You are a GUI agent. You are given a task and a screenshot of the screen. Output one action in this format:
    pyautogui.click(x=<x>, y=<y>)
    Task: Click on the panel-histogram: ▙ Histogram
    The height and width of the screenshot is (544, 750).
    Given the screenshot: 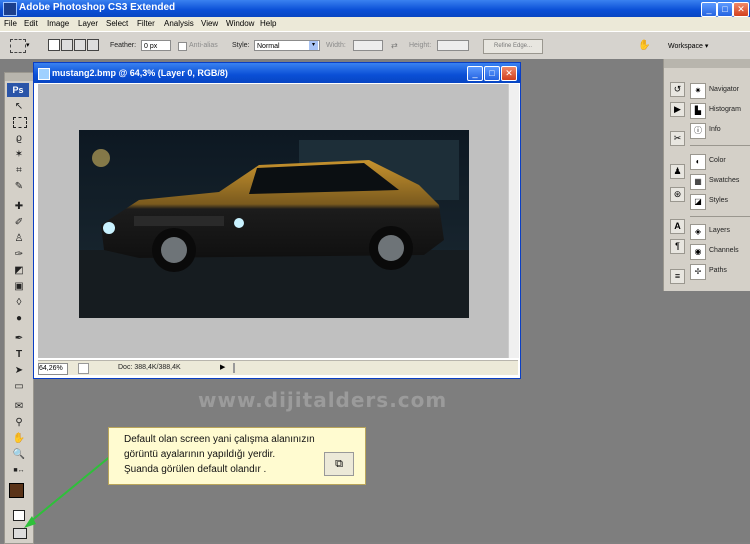 What is the action you would take?
    pyautogui.click(x=720, y=111)
    